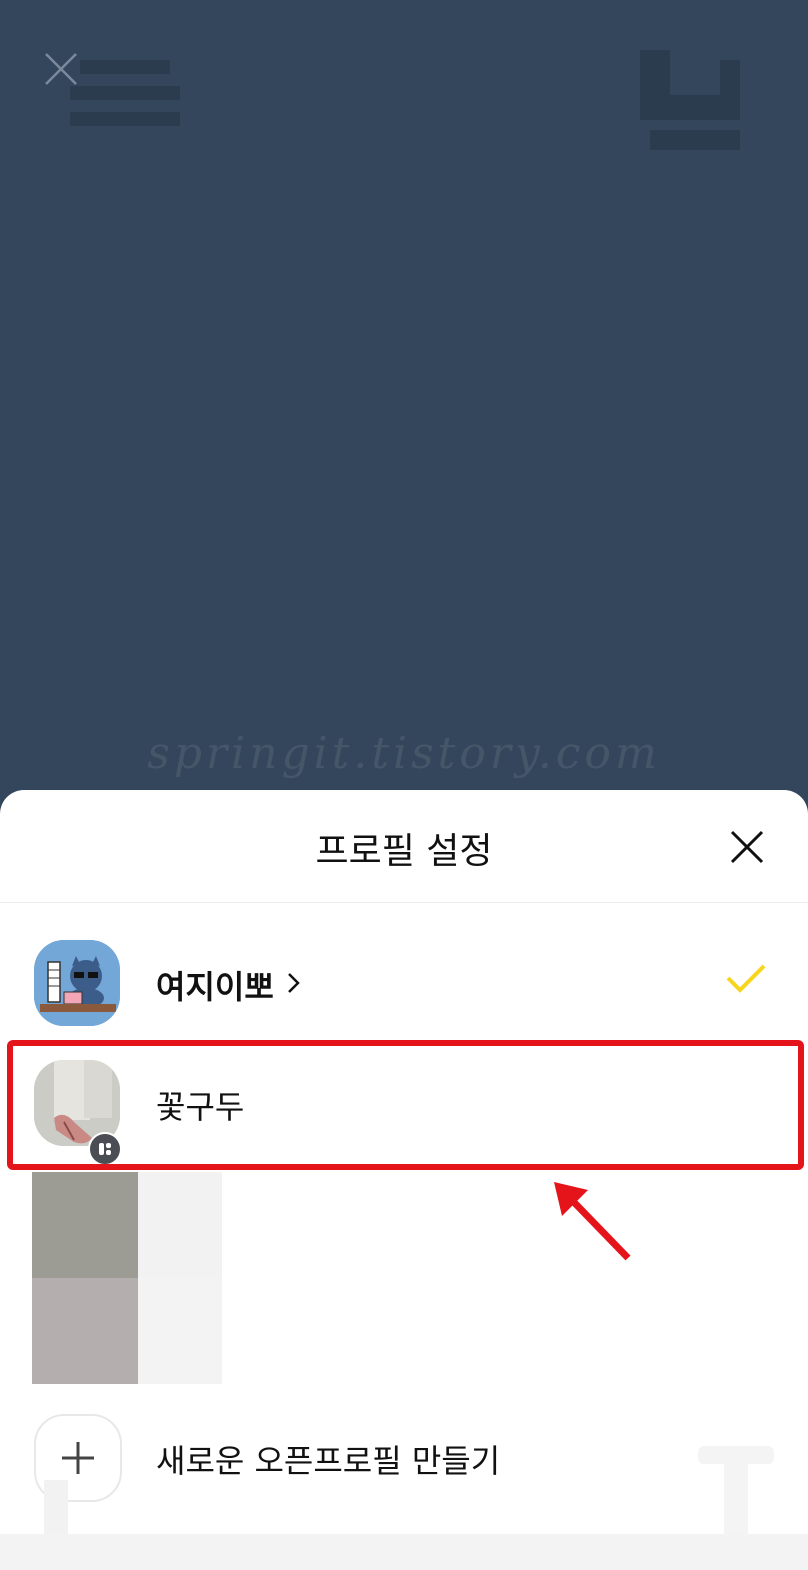 The image size is (808, 1570). I want to click on mosaic-blur, so click(127, 1278).